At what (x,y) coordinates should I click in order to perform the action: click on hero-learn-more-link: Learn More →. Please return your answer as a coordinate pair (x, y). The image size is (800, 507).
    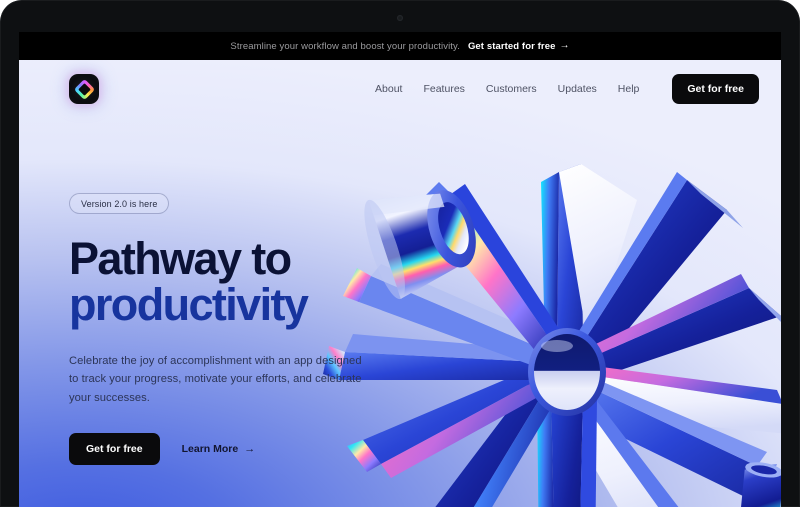
    Looking at the image, I should click on (219, 449).